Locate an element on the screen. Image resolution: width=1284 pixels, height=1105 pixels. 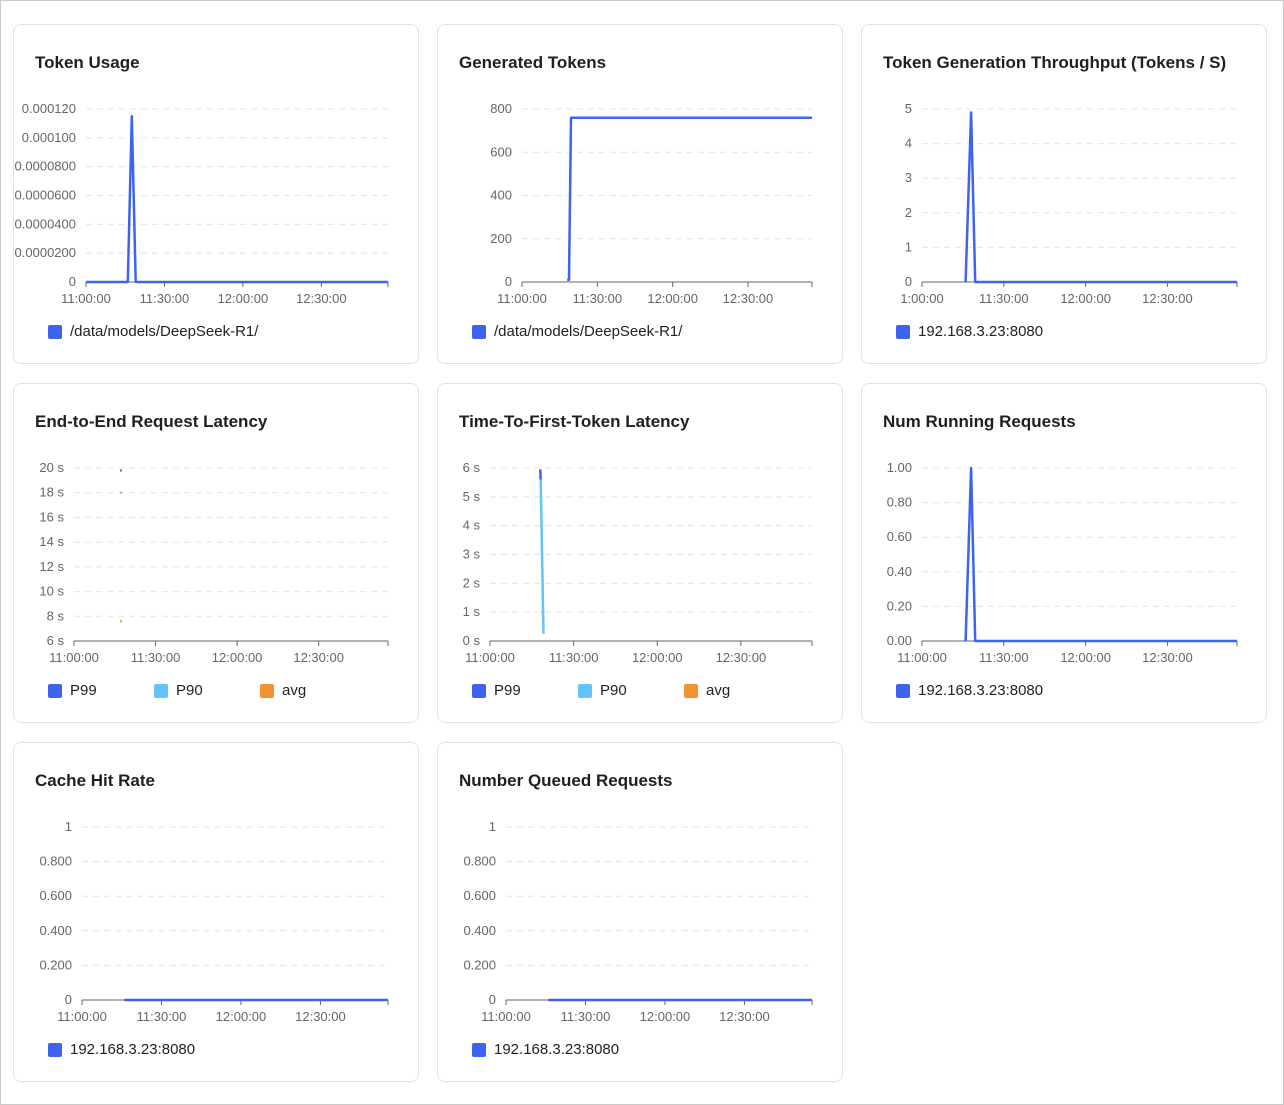
y-tick-label: 3 is located at coordinates (908, 177).